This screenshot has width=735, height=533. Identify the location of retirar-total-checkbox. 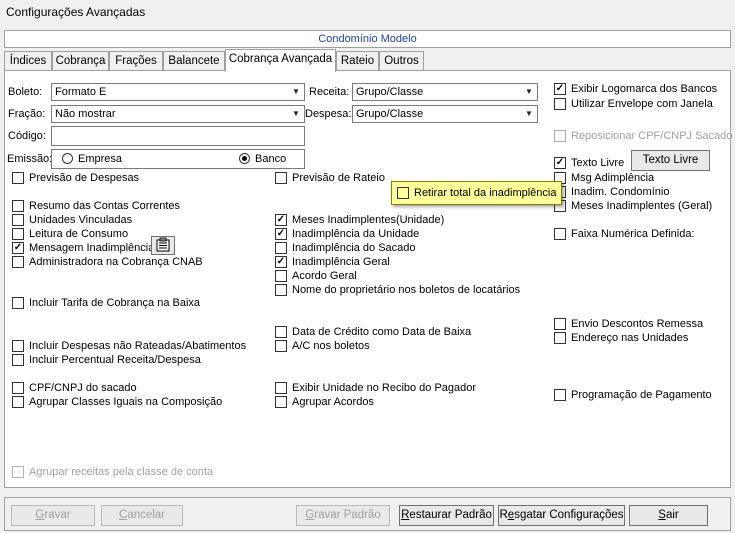
(403, 193).